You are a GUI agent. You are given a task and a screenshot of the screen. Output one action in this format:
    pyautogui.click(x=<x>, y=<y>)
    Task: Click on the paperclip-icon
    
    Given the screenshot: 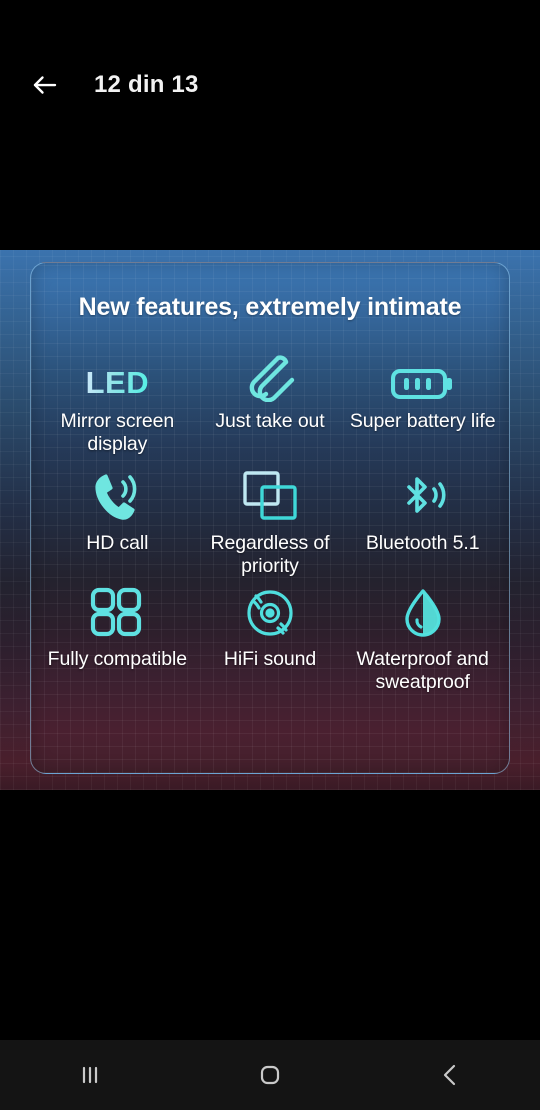 What is the action you would take?
    pyautogui.click(x=270, y=373)
    